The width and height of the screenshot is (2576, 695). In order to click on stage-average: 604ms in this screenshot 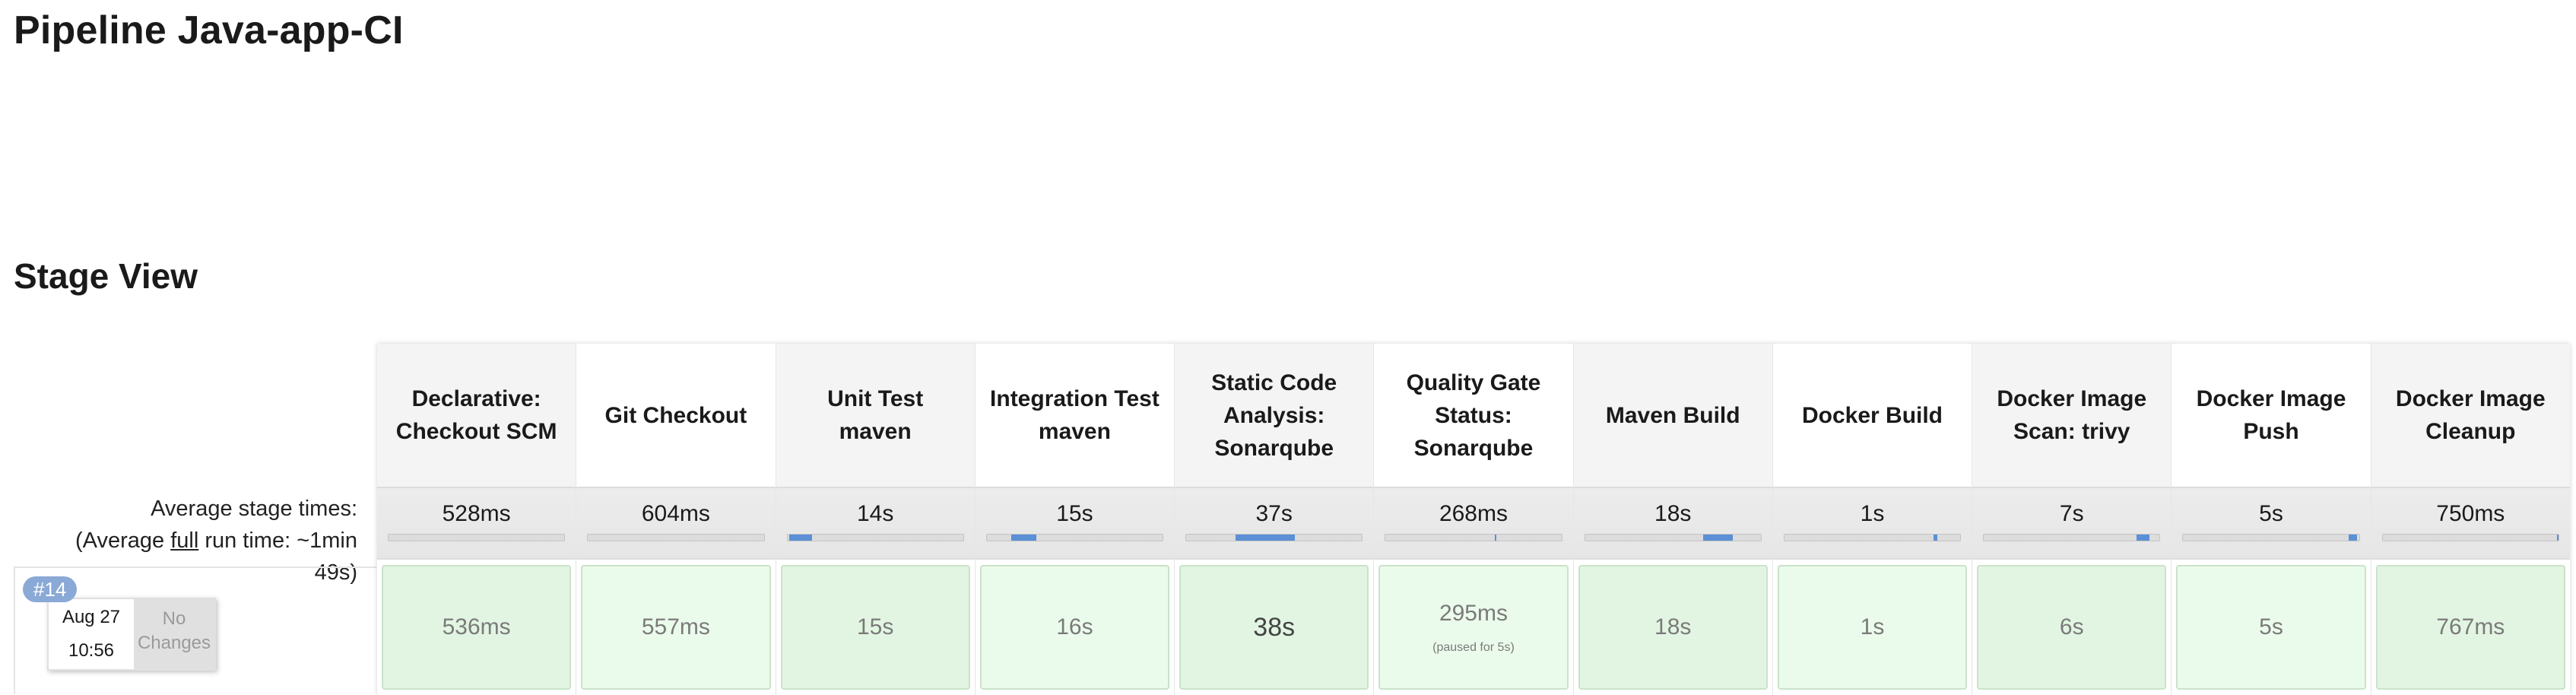, I will do `click(676, 523)`.